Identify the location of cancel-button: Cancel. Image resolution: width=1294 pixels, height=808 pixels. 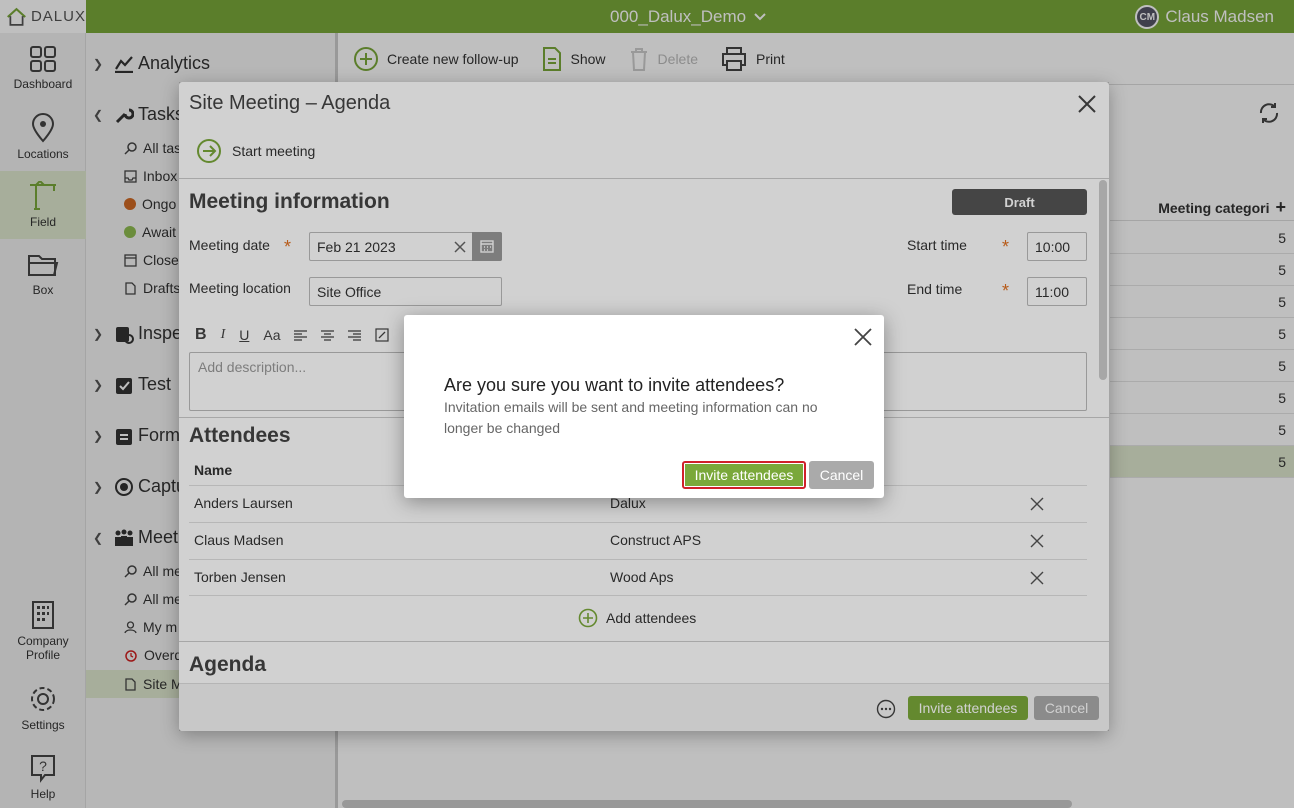
(841, 475).